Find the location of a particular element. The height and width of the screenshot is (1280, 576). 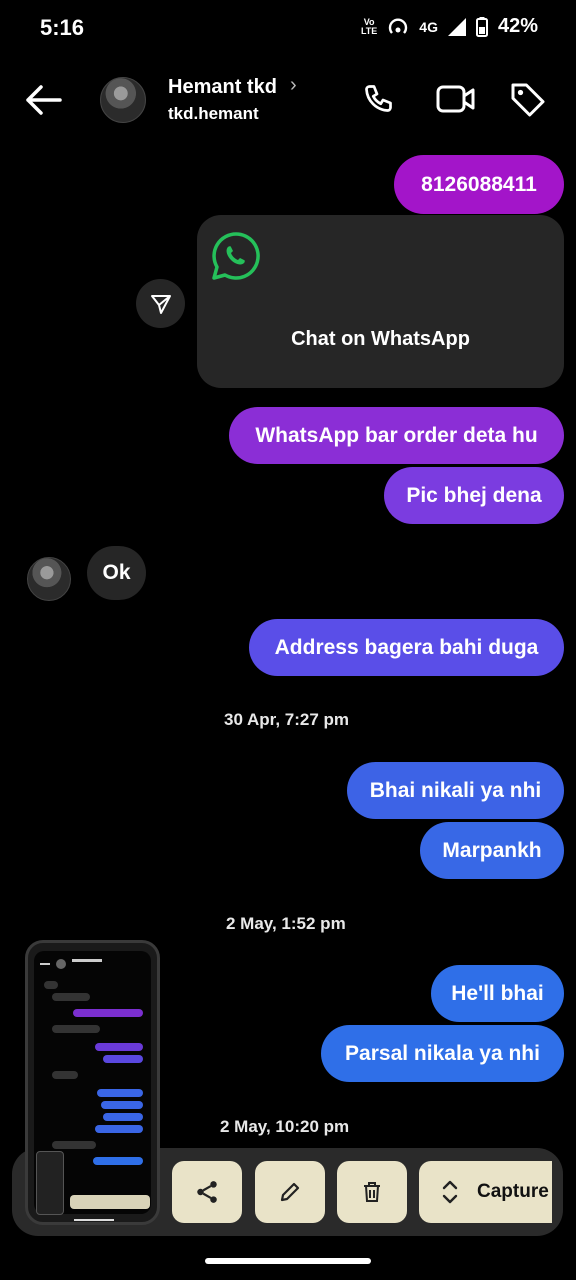

status-icons: Vo LTE 4G 42% is located at coordinates (449, 26).